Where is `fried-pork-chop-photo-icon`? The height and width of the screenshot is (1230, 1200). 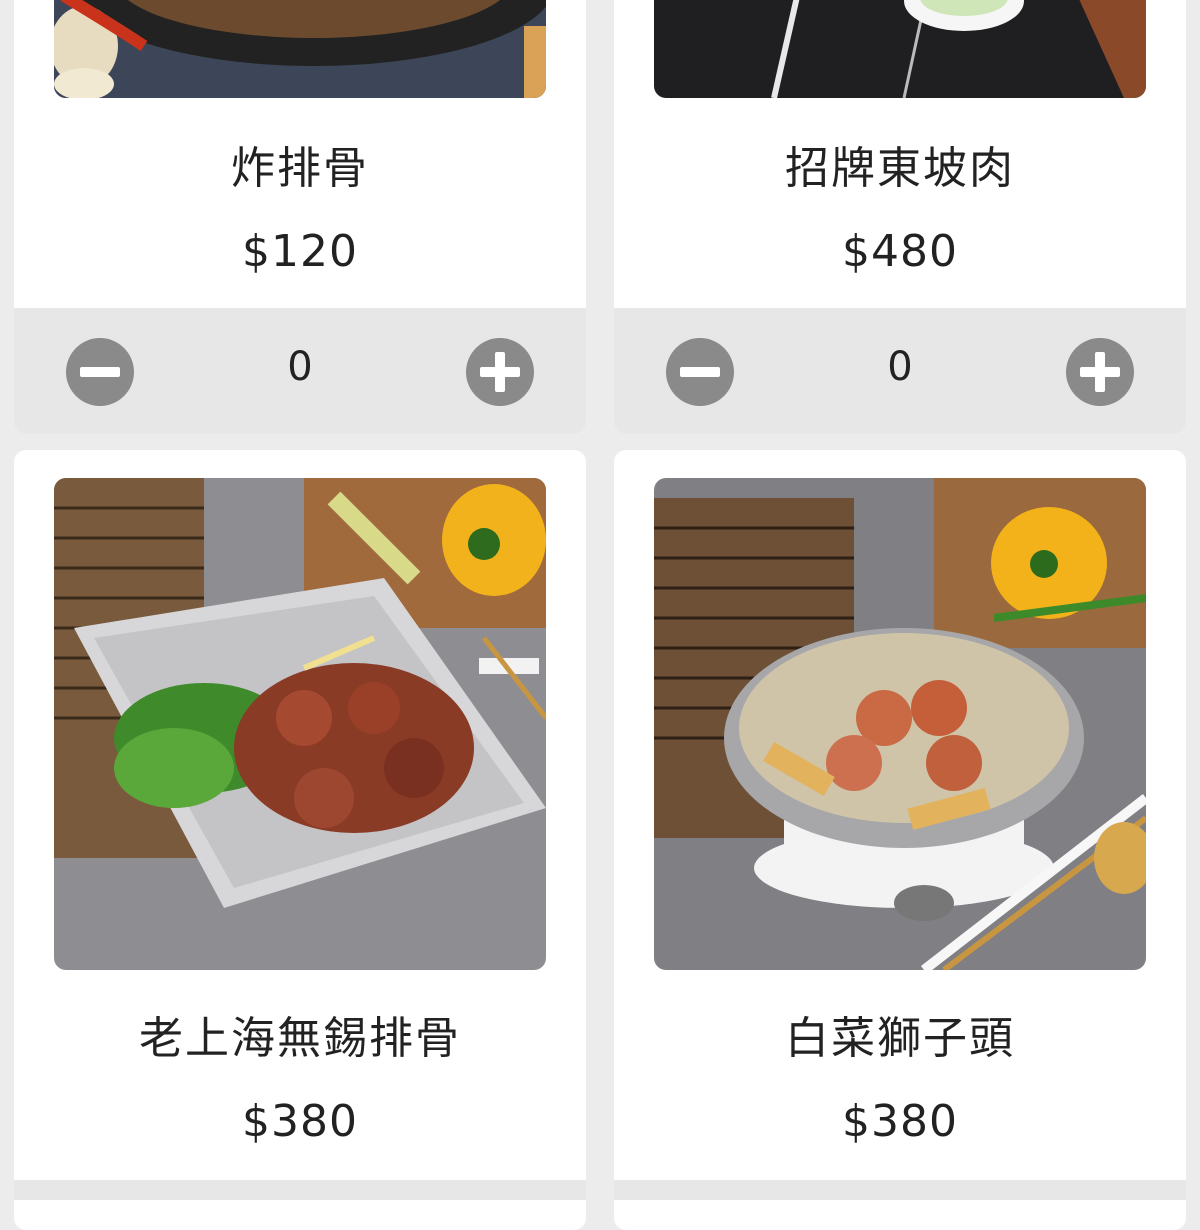
fried-pork-chop-photo-icon is located at coordinates (300, 49).